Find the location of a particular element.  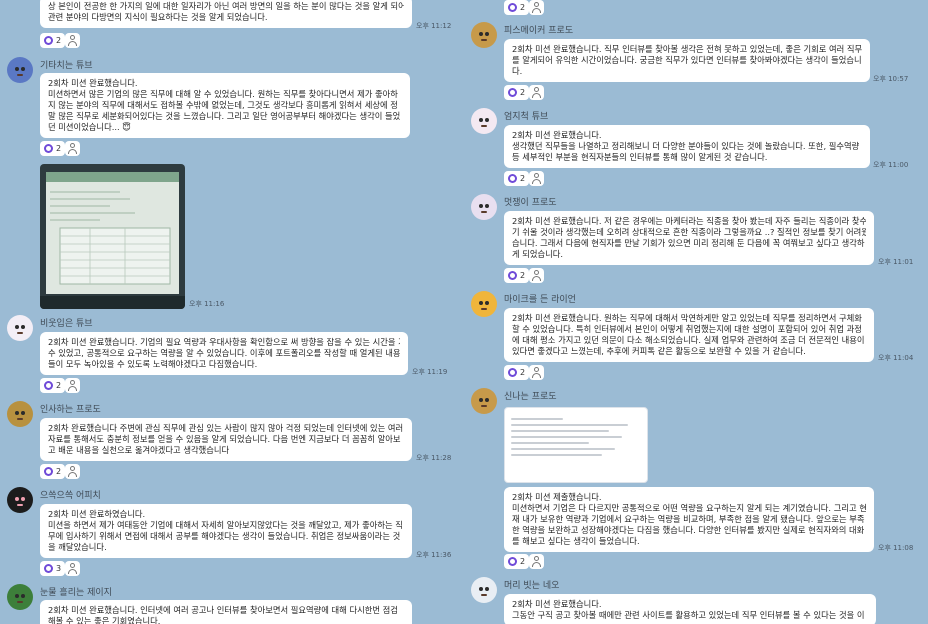

sender-name: 마이크를 든 라이언 is located at coordinates (540, 300).